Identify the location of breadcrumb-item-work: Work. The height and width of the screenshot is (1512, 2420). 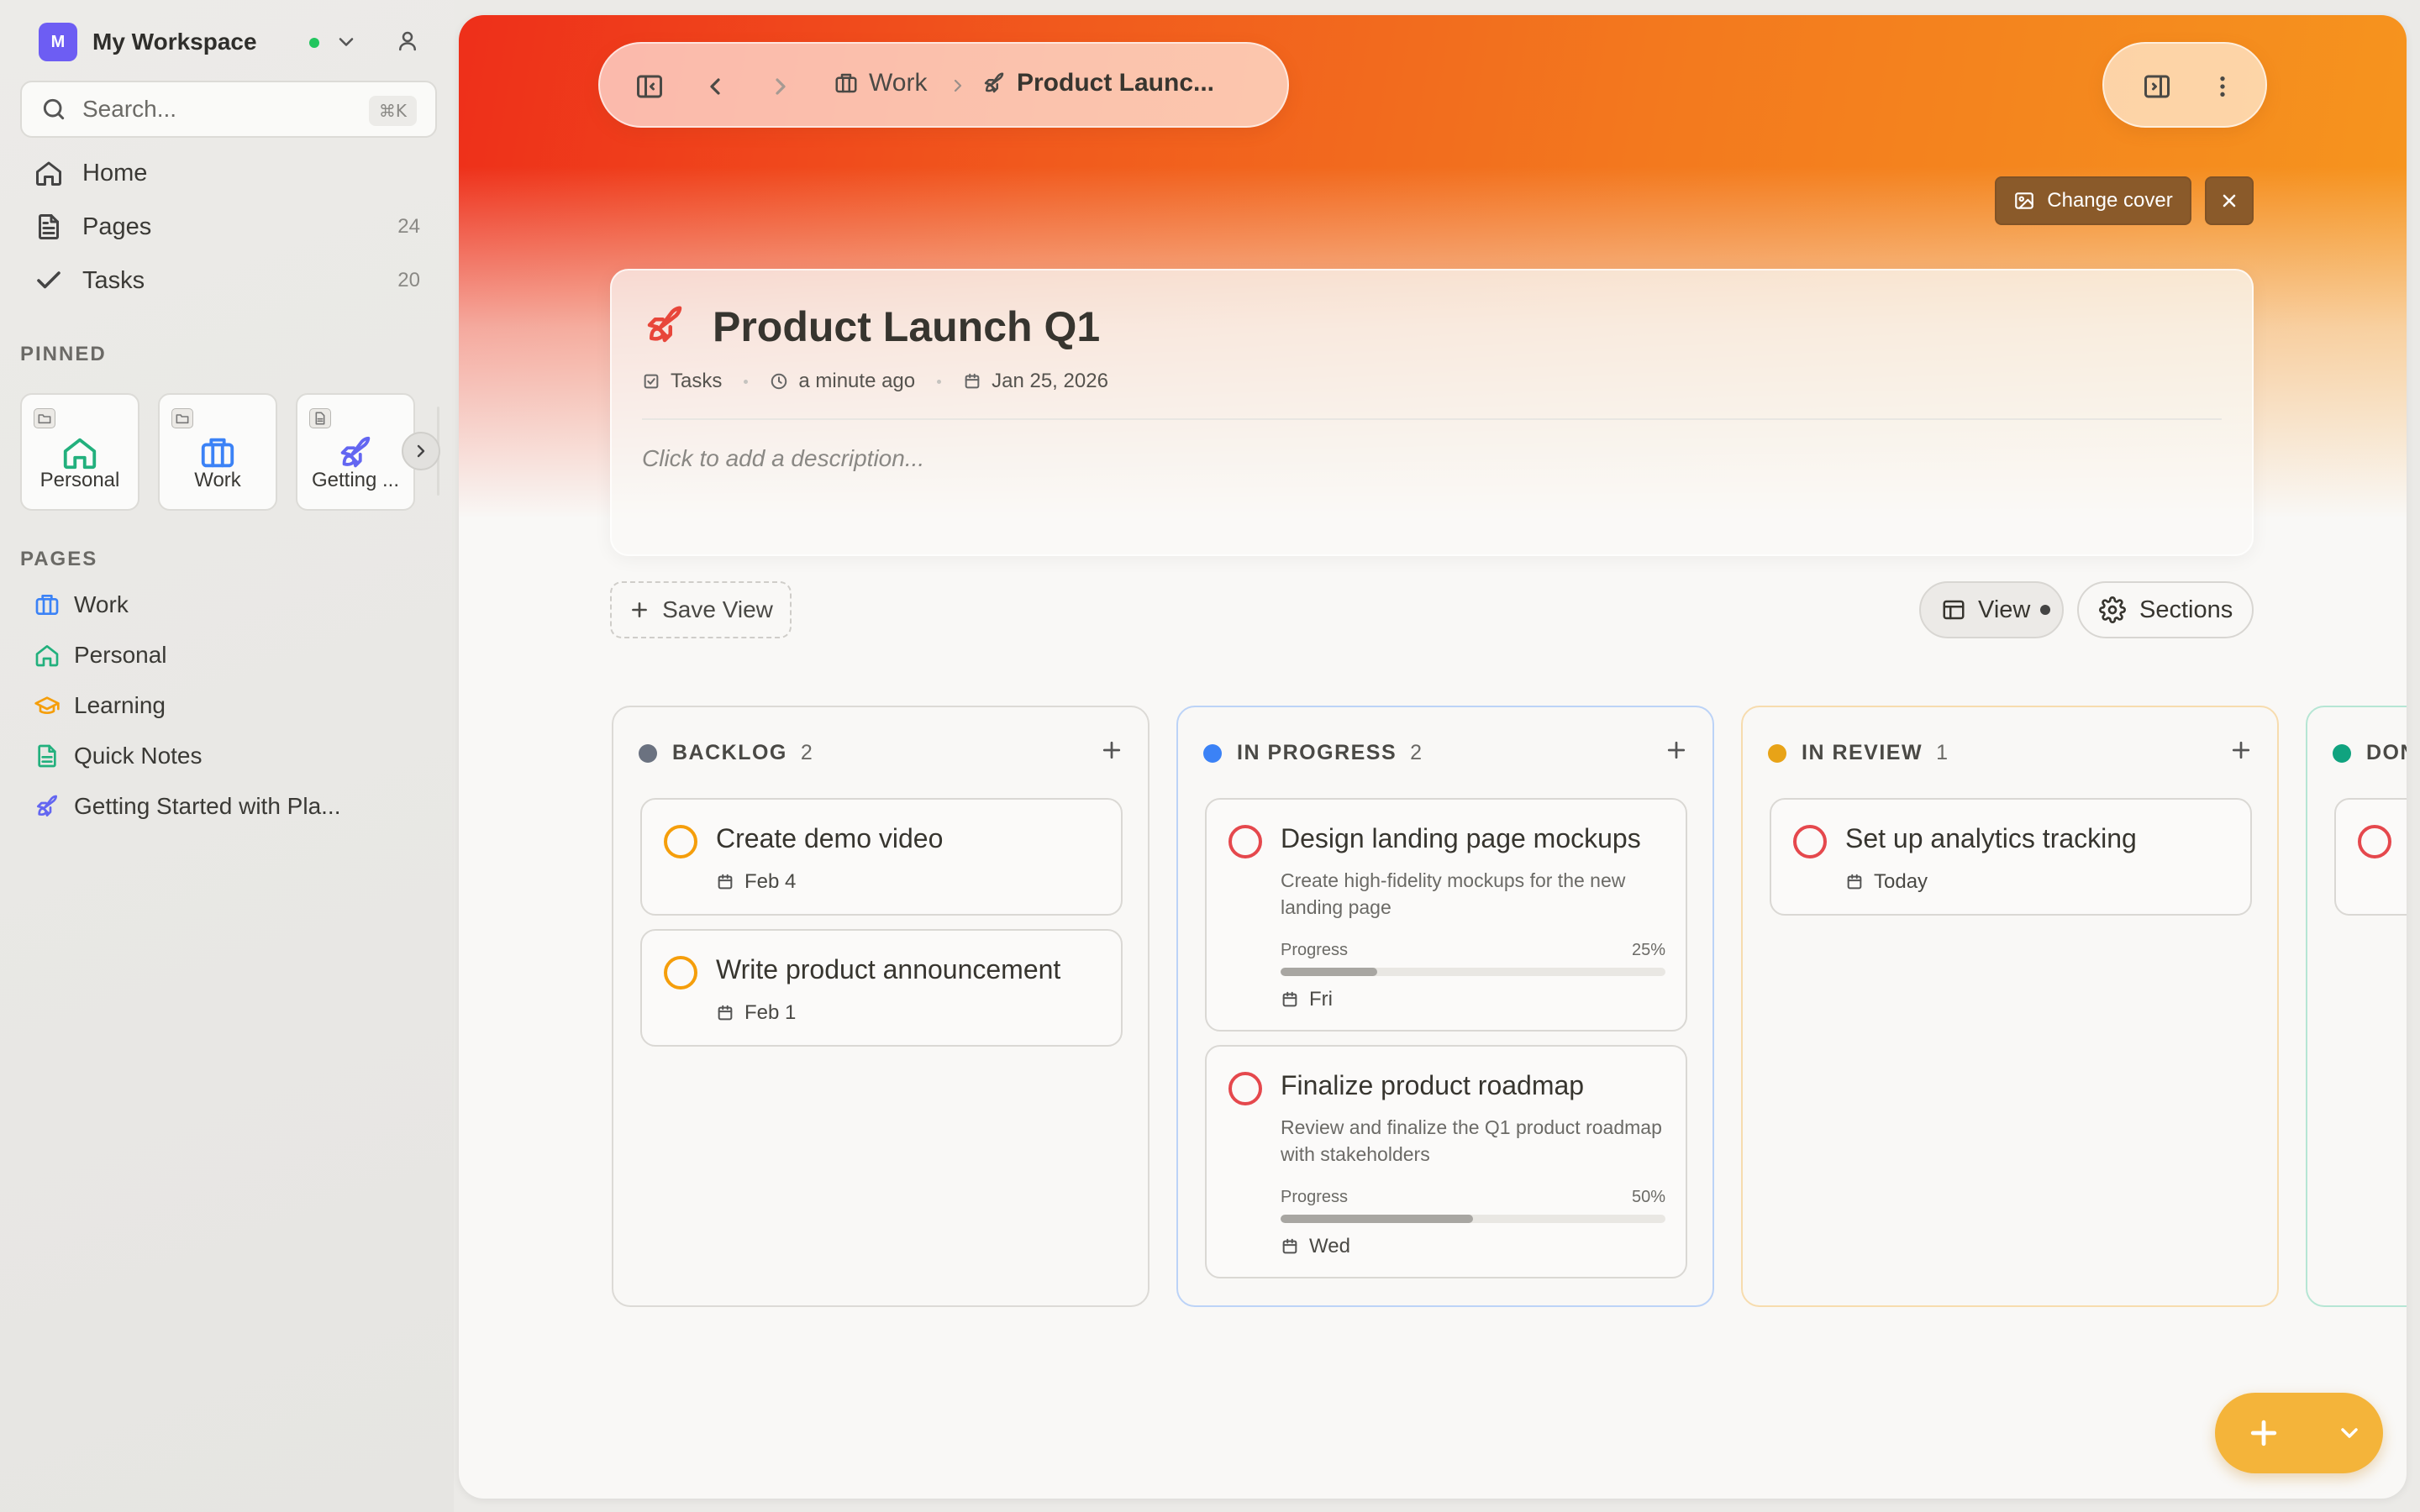
(880, 83).